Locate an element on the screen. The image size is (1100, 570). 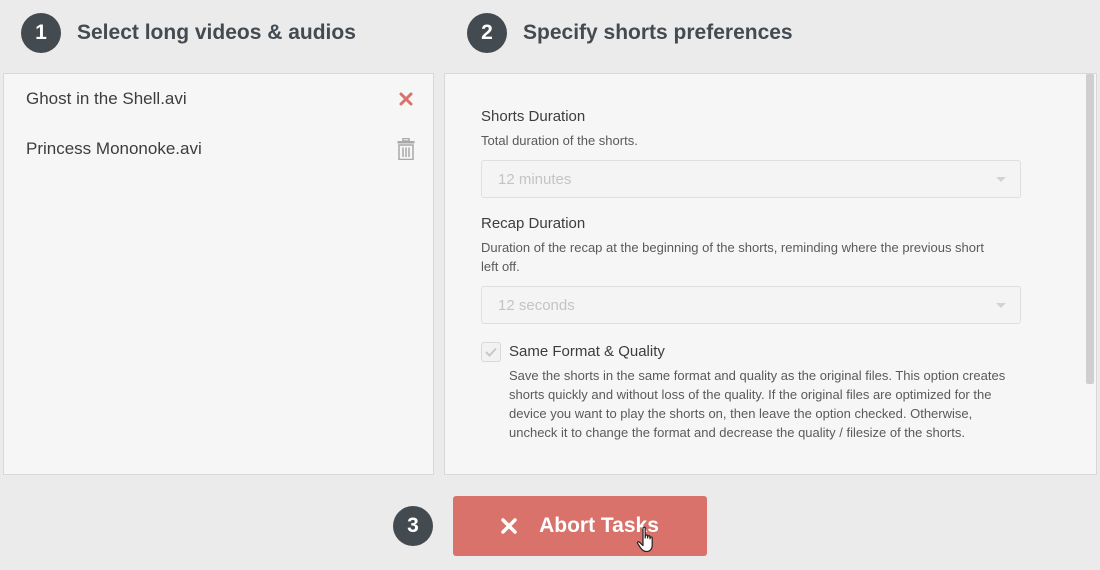
file-name: Princess Mononoke.avi is located at coordinates (114, 148).